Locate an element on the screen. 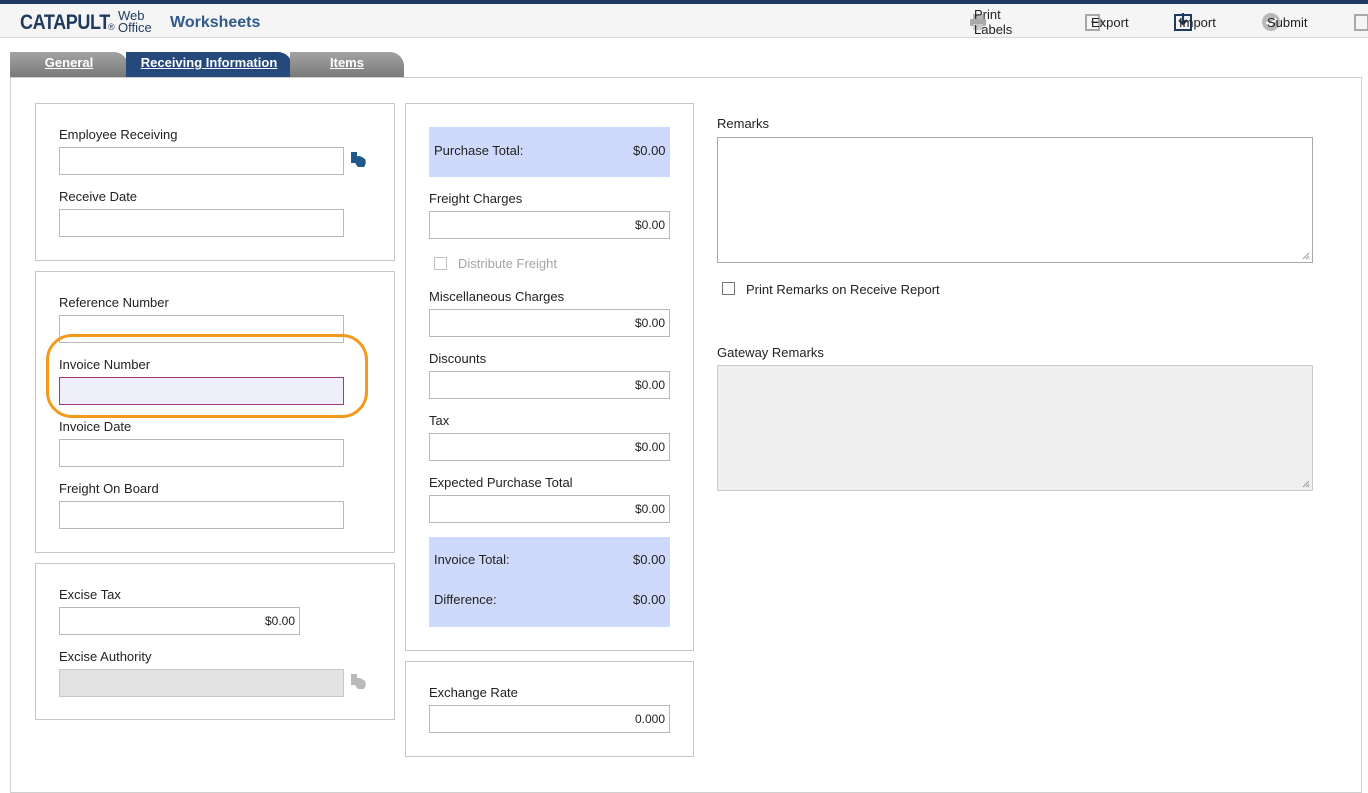 Image resolution: width=1368 pixels, height=793 pixels. overflow-toolbar-button is located at coordinates (1360, 22).